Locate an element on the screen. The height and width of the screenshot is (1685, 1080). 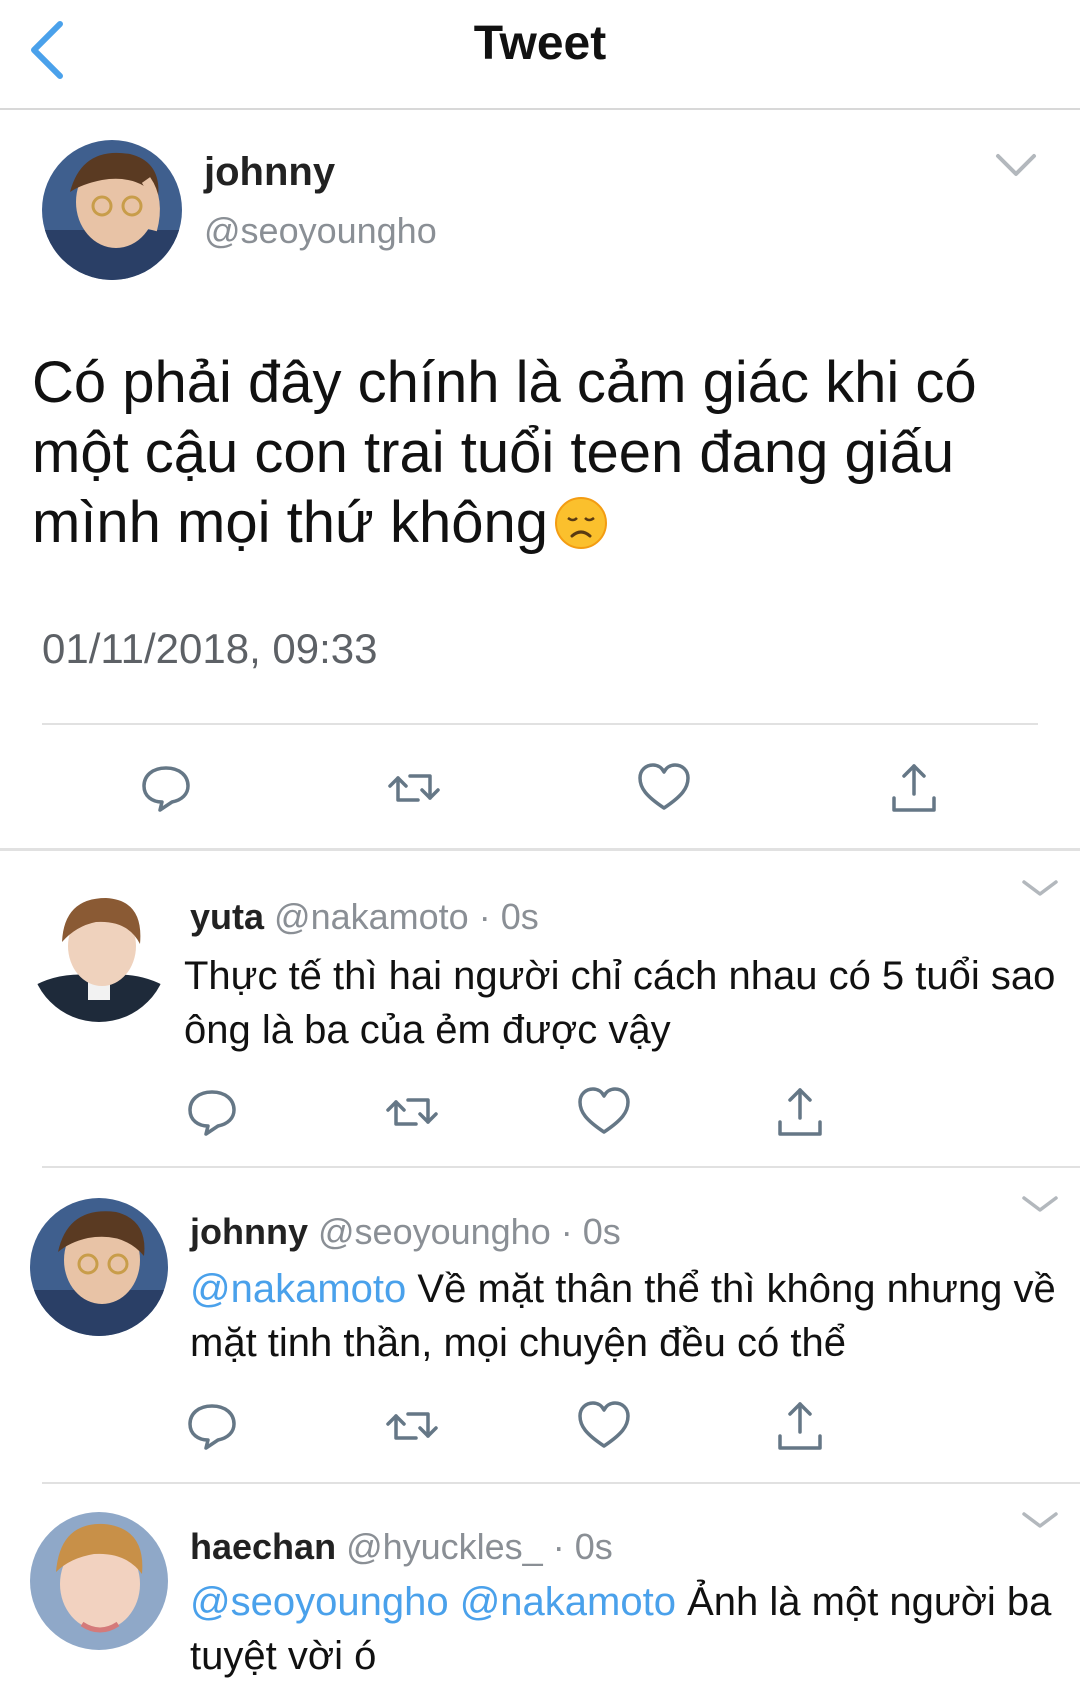
disappointed-face-icon is located at coordinates (581, 523).